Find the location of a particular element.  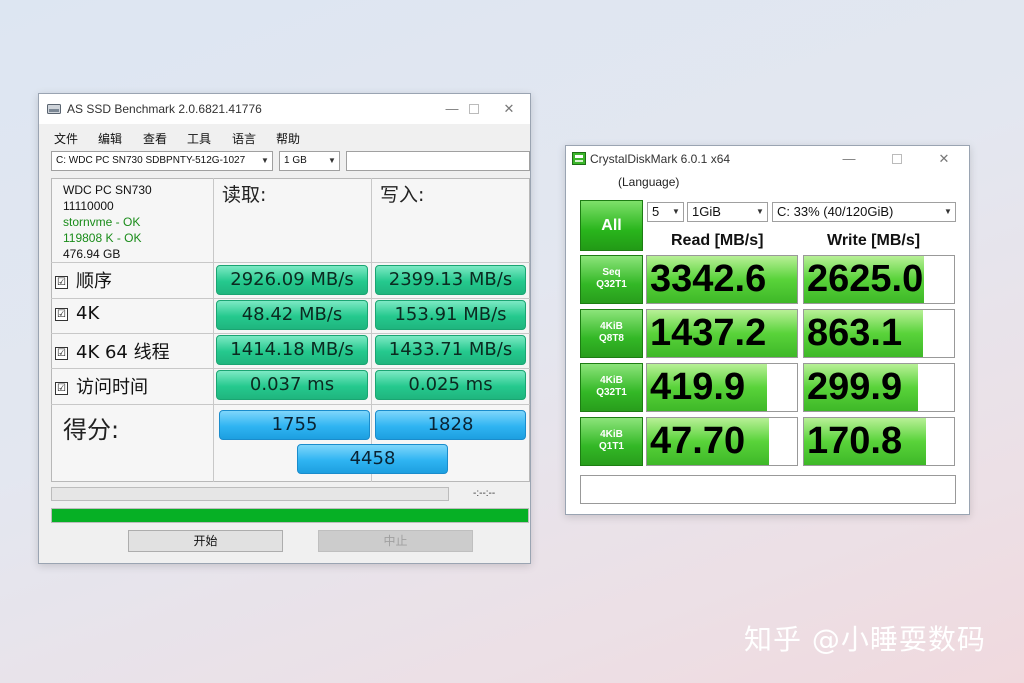

total-progress-bar is located at coordinates (290, 515).